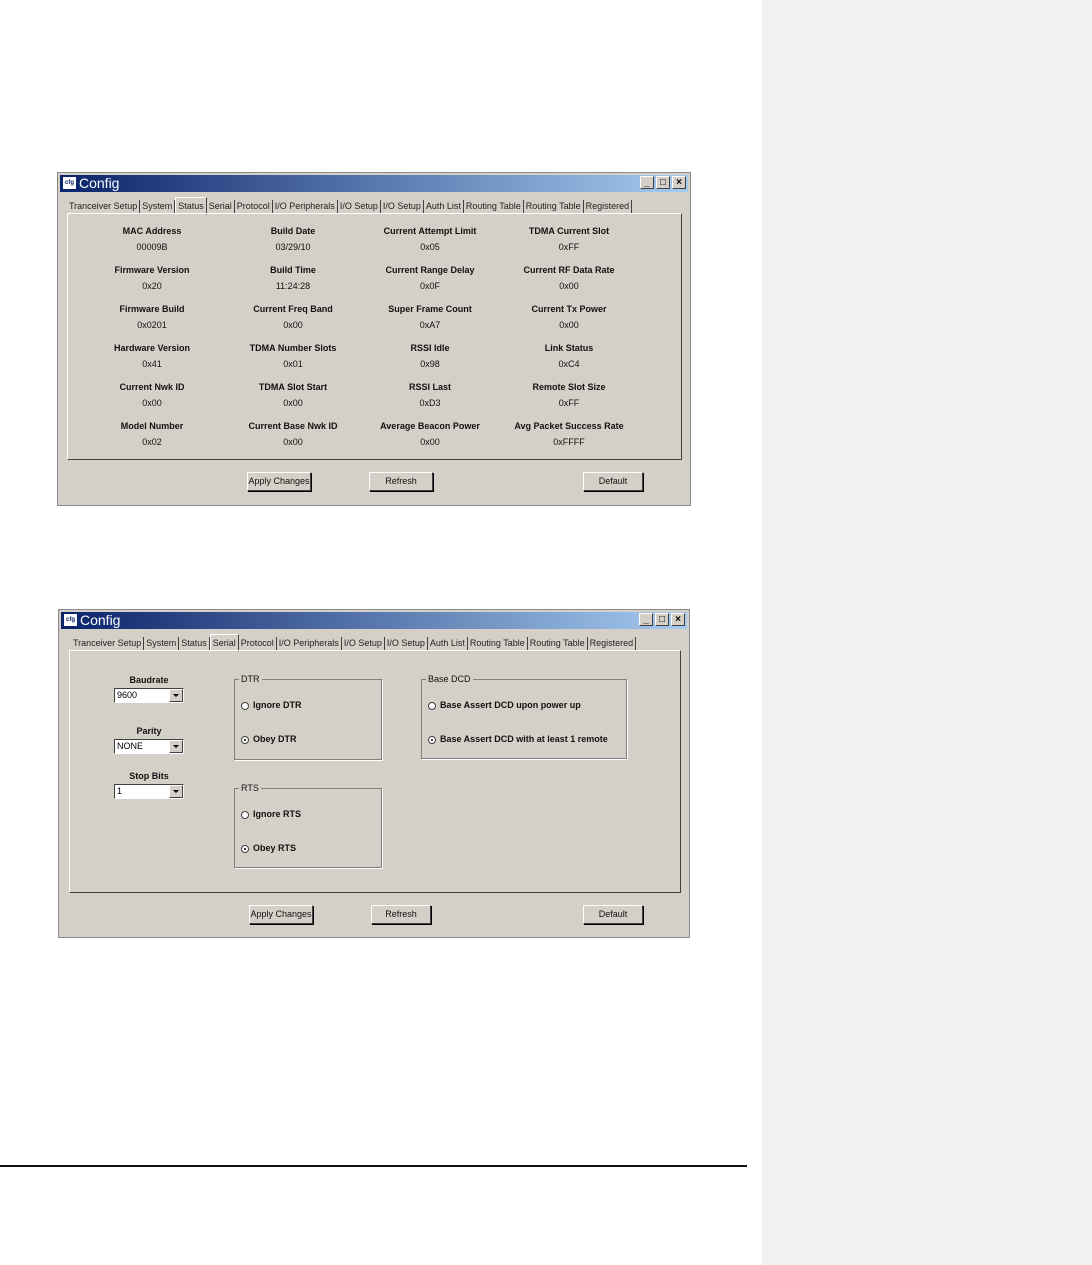 The image size is (1092, 1265). I want to click on rts-group: RTS Ignore RTS Obey RTS, so click(308, 825).